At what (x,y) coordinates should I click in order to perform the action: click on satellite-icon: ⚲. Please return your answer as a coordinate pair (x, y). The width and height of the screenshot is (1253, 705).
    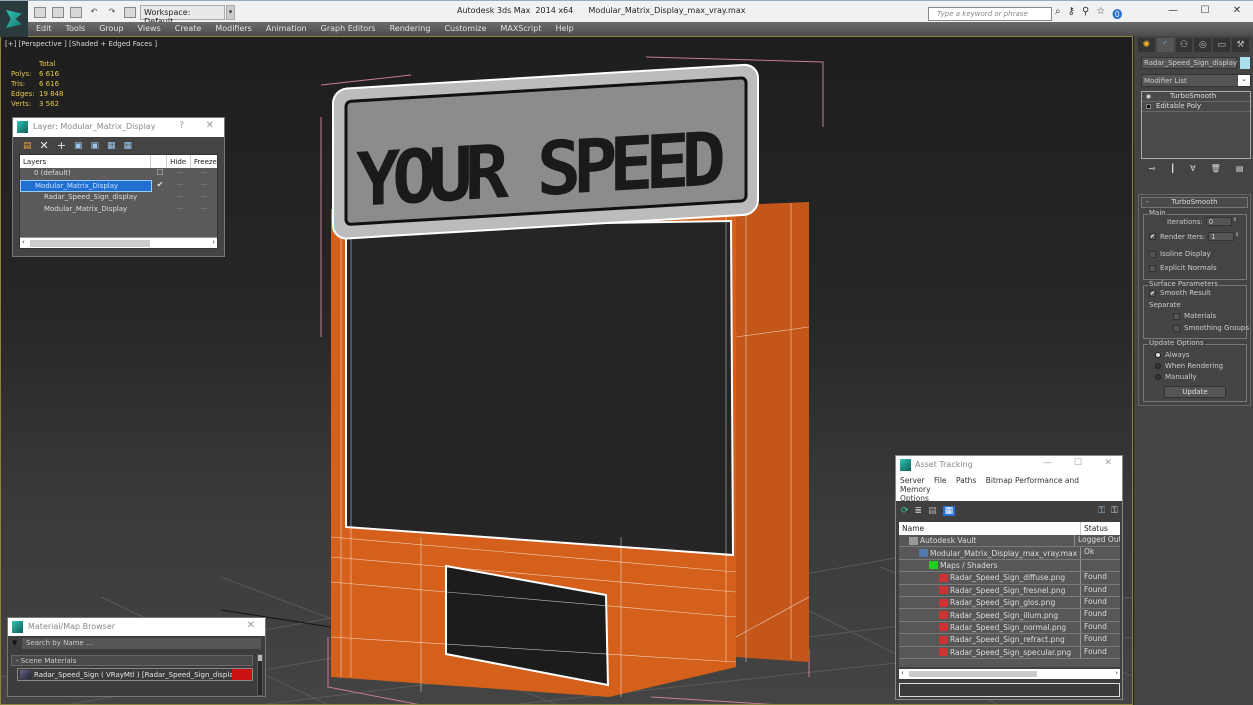
    Looking at the image, I should click on (1085, 13).